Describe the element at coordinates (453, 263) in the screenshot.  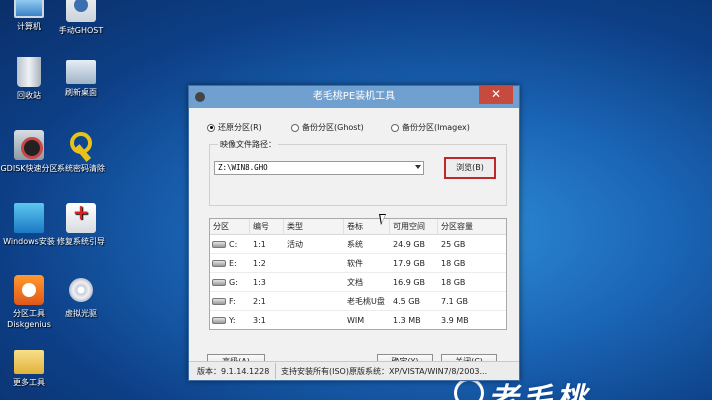
I see `capacity-cell: 18 GB` at that location.